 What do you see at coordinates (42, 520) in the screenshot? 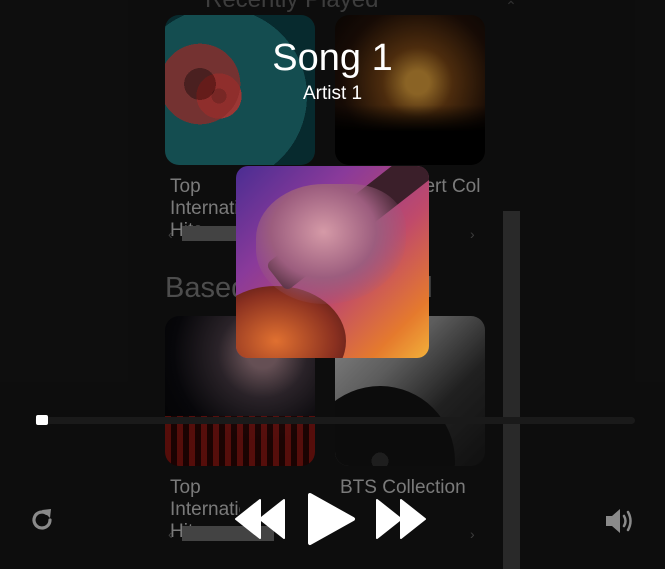
I see `repeat-icon` at bounding box center [42, 520].